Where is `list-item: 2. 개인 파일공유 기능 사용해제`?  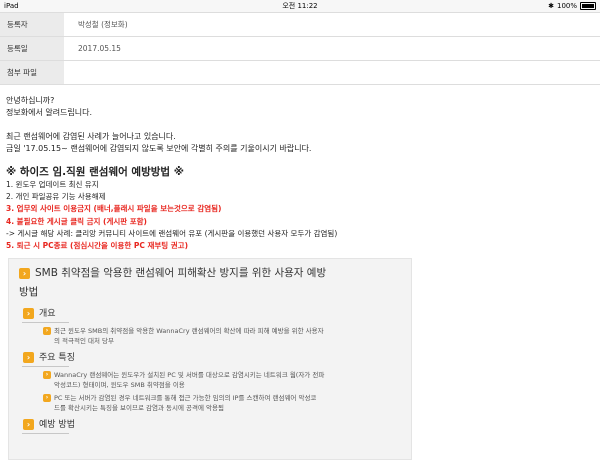
list-item: 2. 개인 파일공유 기능 사용해제 is located at coordinates (56, 197).